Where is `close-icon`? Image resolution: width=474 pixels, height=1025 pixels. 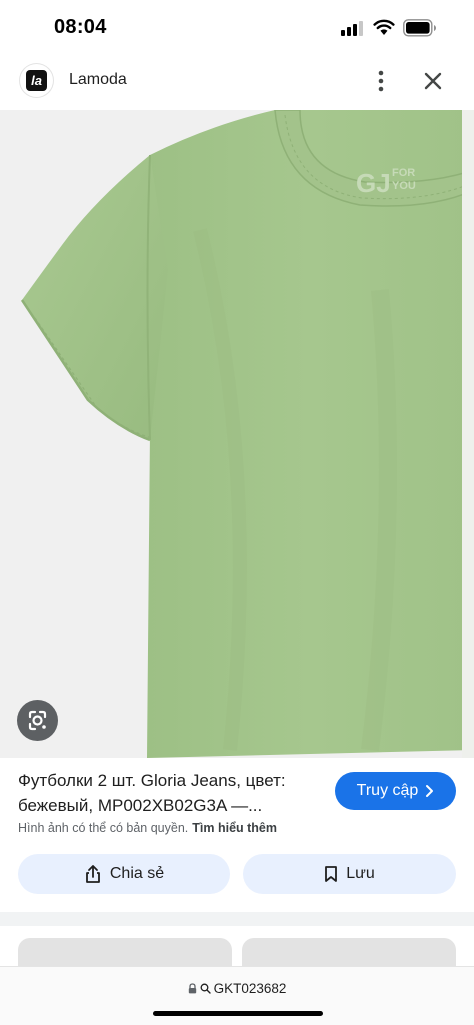 close-icon is located at coordinates (433, 81).